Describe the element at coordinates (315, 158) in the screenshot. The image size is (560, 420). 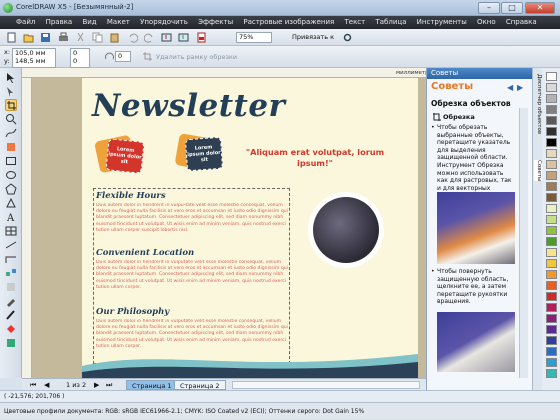
I see `pull-quote: "Aliquam erat volutpat, lorum ipsum!"` at that location.